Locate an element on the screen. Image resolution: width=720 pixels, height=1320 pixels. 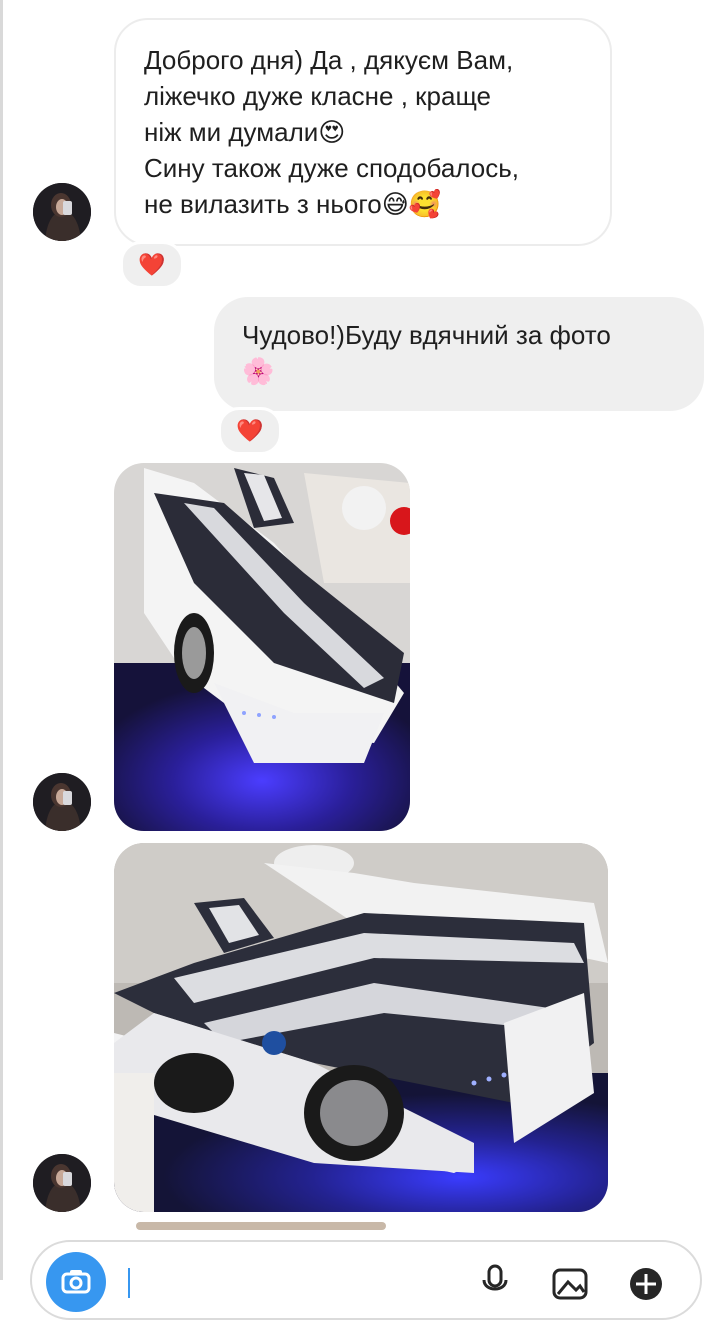
photo-message is located at coordinates (262, 647).